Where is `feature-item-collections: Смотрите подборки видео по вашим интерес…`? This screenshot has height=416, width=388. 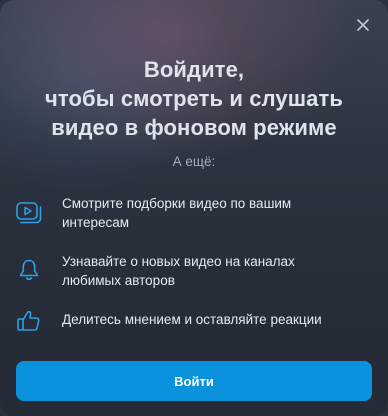
feature-item-collections: Смотрите подборки видео по вашим интерес… is located at coordinates (196, 213).